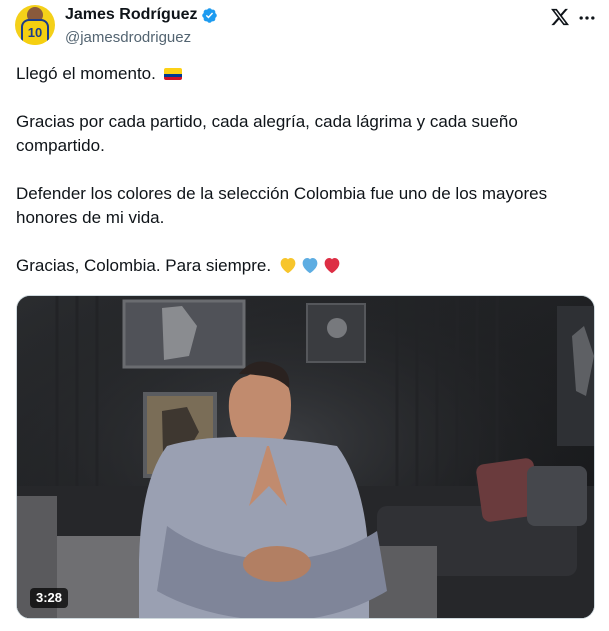 The width and height of the screenshot is (609, 631). I want to click on red-heart-icon, so click(332, 266).